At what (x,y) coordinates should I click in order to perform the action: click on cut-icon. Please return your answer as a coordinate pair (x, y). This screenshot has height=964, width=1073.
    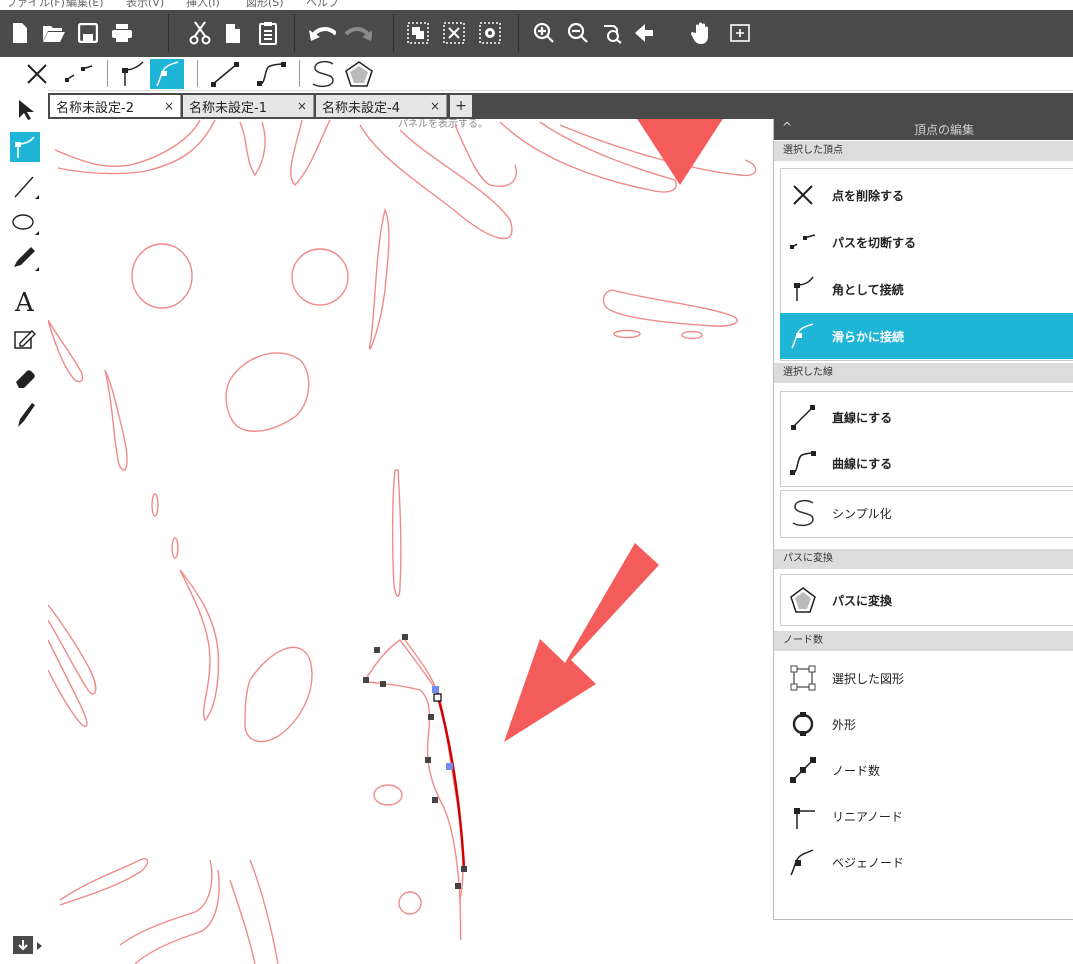
    Looking at the image, I should click on (200, 33).